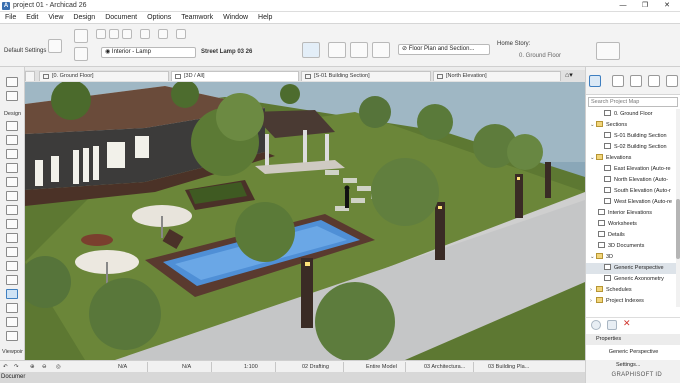  I want to click on geometry-method-icon, so click(81, 54).